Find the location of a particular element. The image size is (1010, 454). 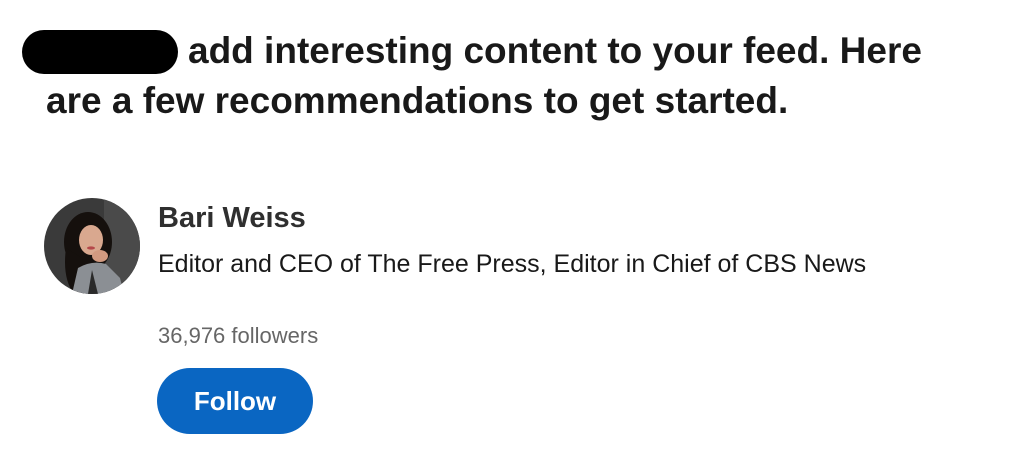

follower-count: 36,976 followers is located at coordinates (238, 335).